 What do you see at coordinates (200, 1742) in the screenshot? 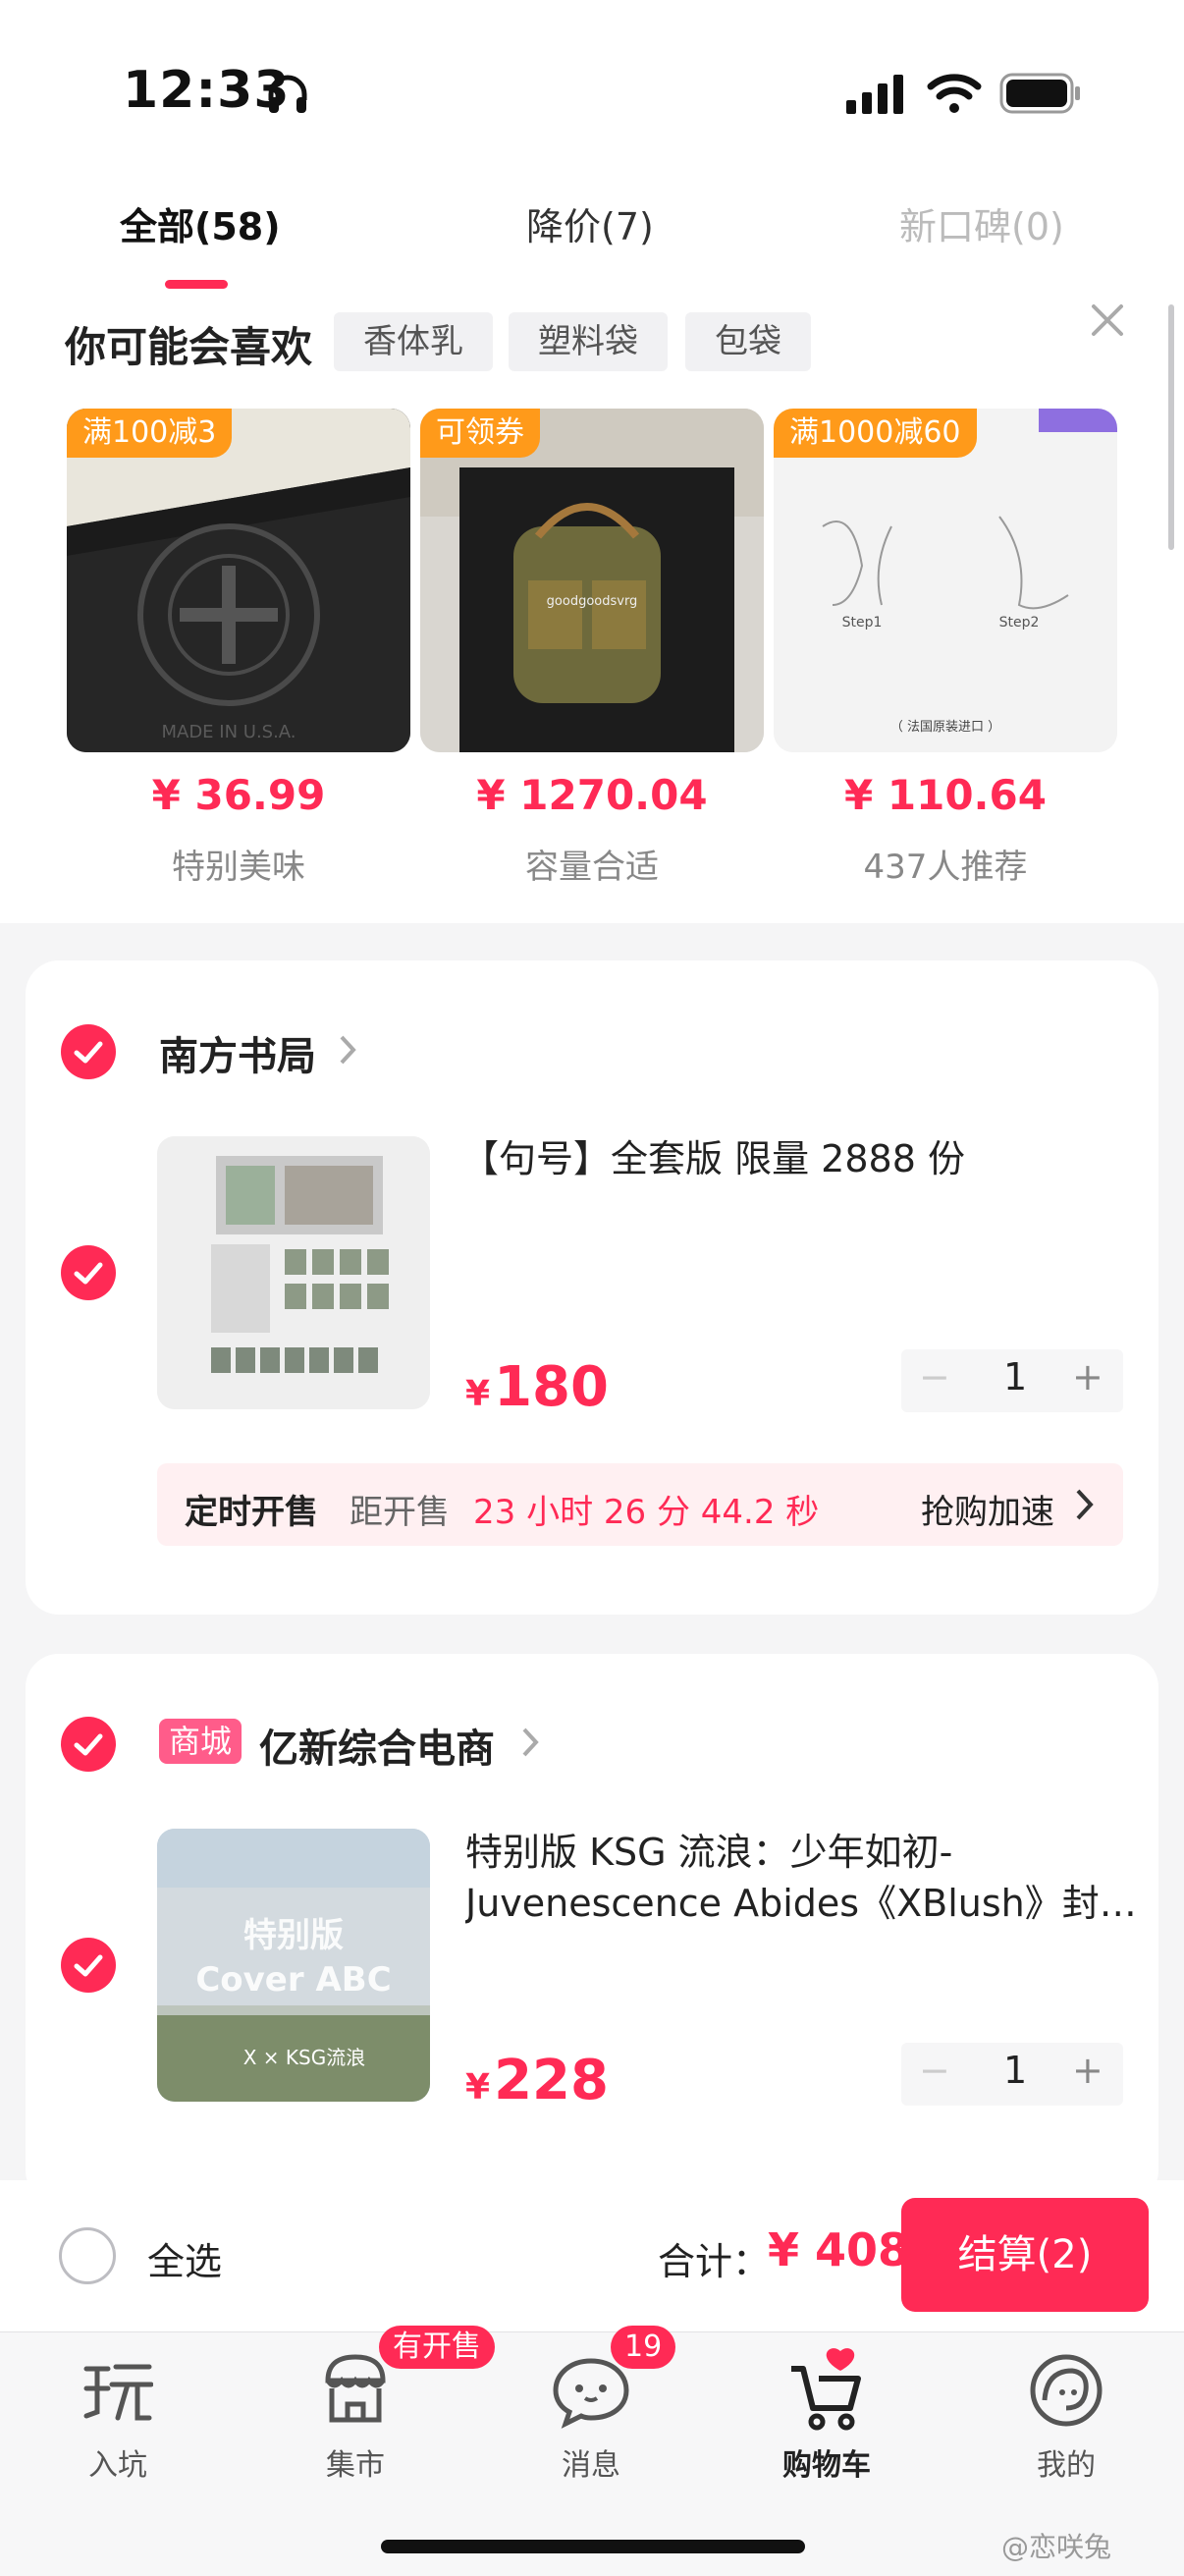
I see `mall-badge: 商城` at bounding box center [200, 1742].